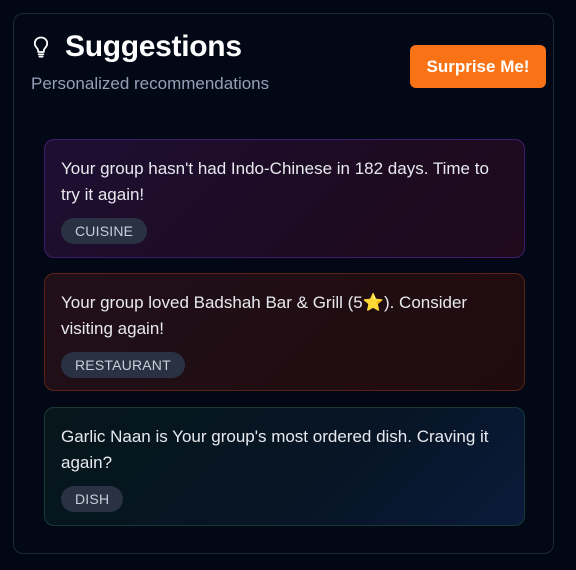 The width and height of the screenshot is (576, 570). What do you see at coordinates (92, 499) in the screenshot?
I see `suggestion-tag: DISH` at bounding box center [92, 499].